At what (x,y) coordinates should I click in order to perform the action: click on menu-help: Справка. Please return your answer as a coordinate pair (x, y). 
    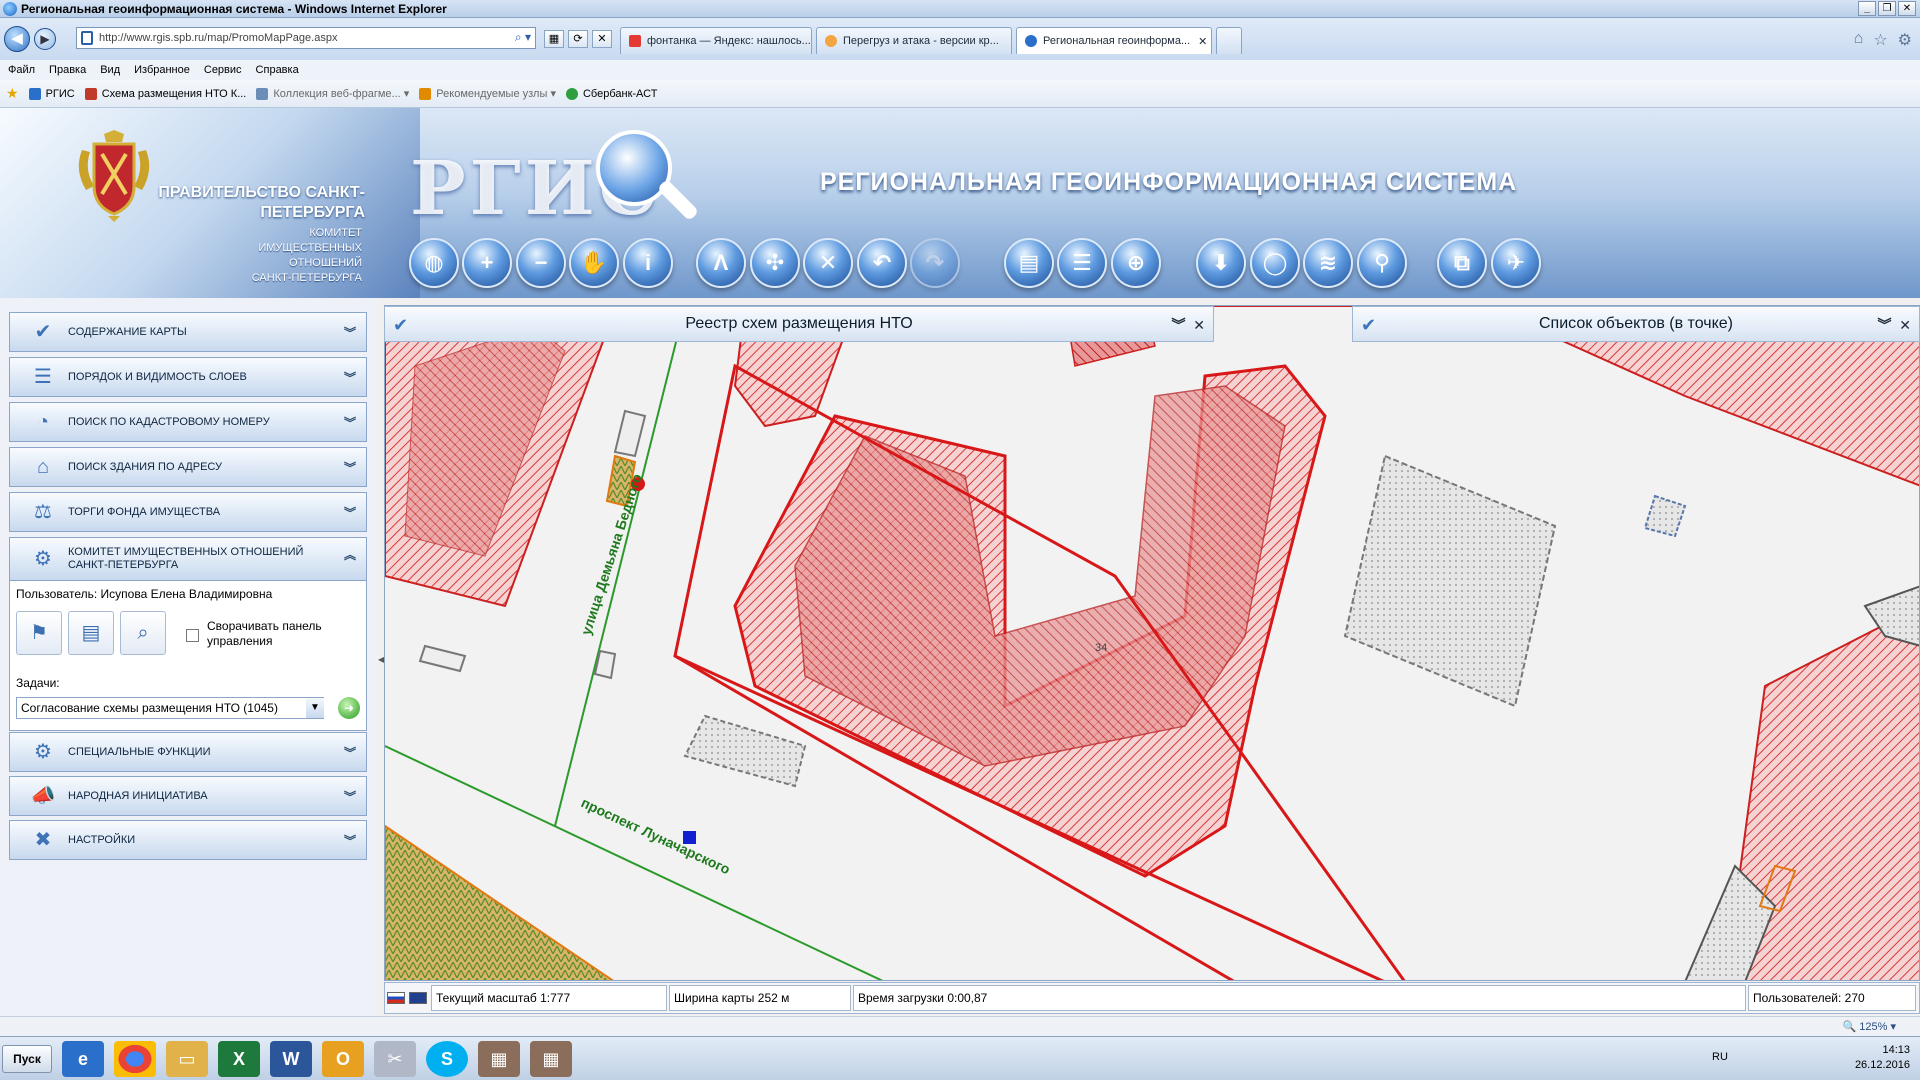
    Looking at the image, I should click on (277, 70).